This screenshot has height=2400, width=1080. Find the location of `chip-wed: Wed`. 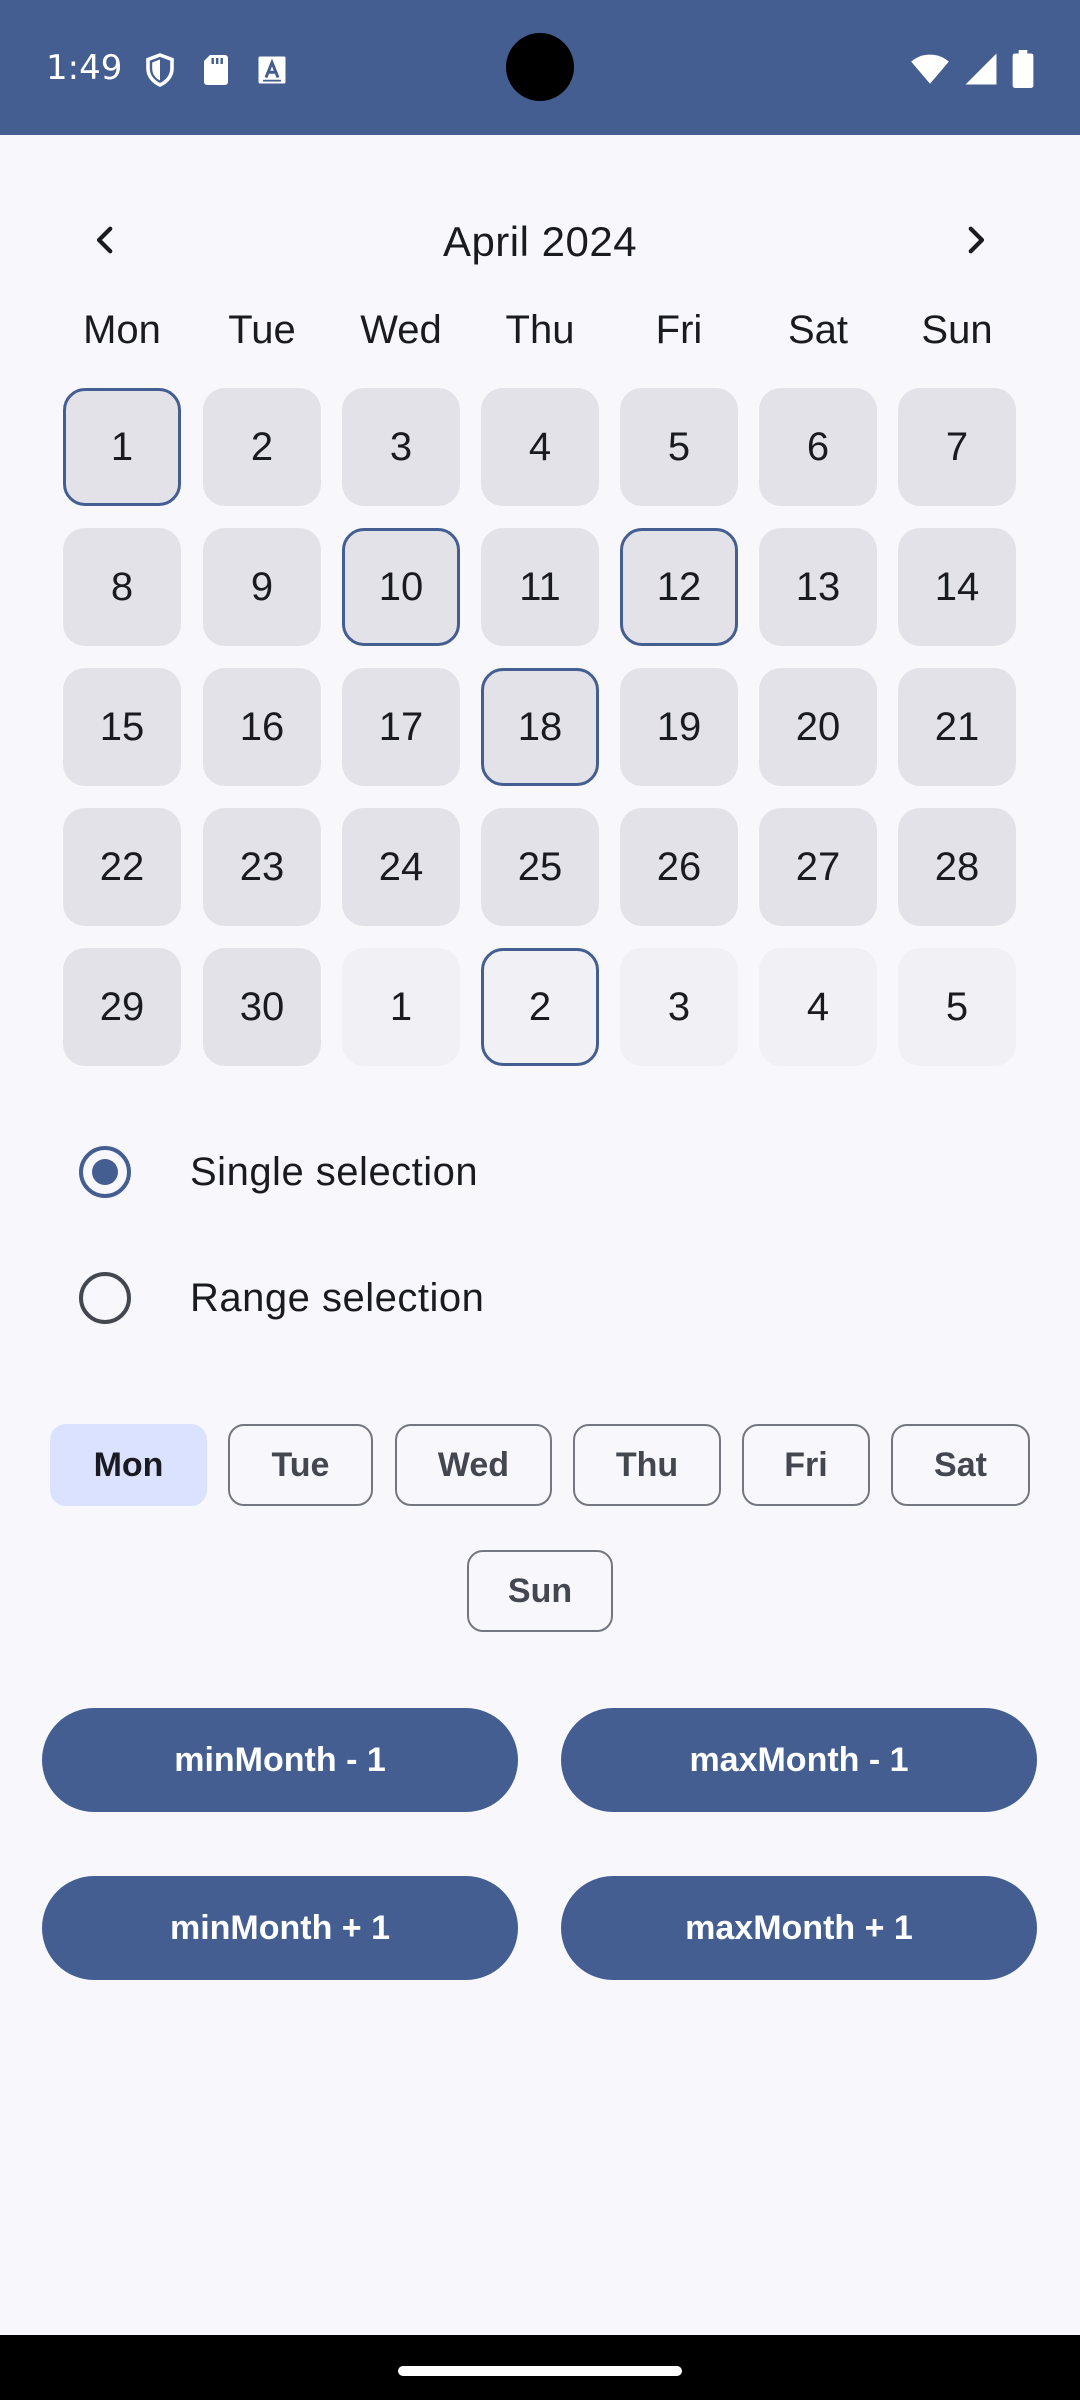

chip-wed: Wed is located at coordinates (473, 1465).